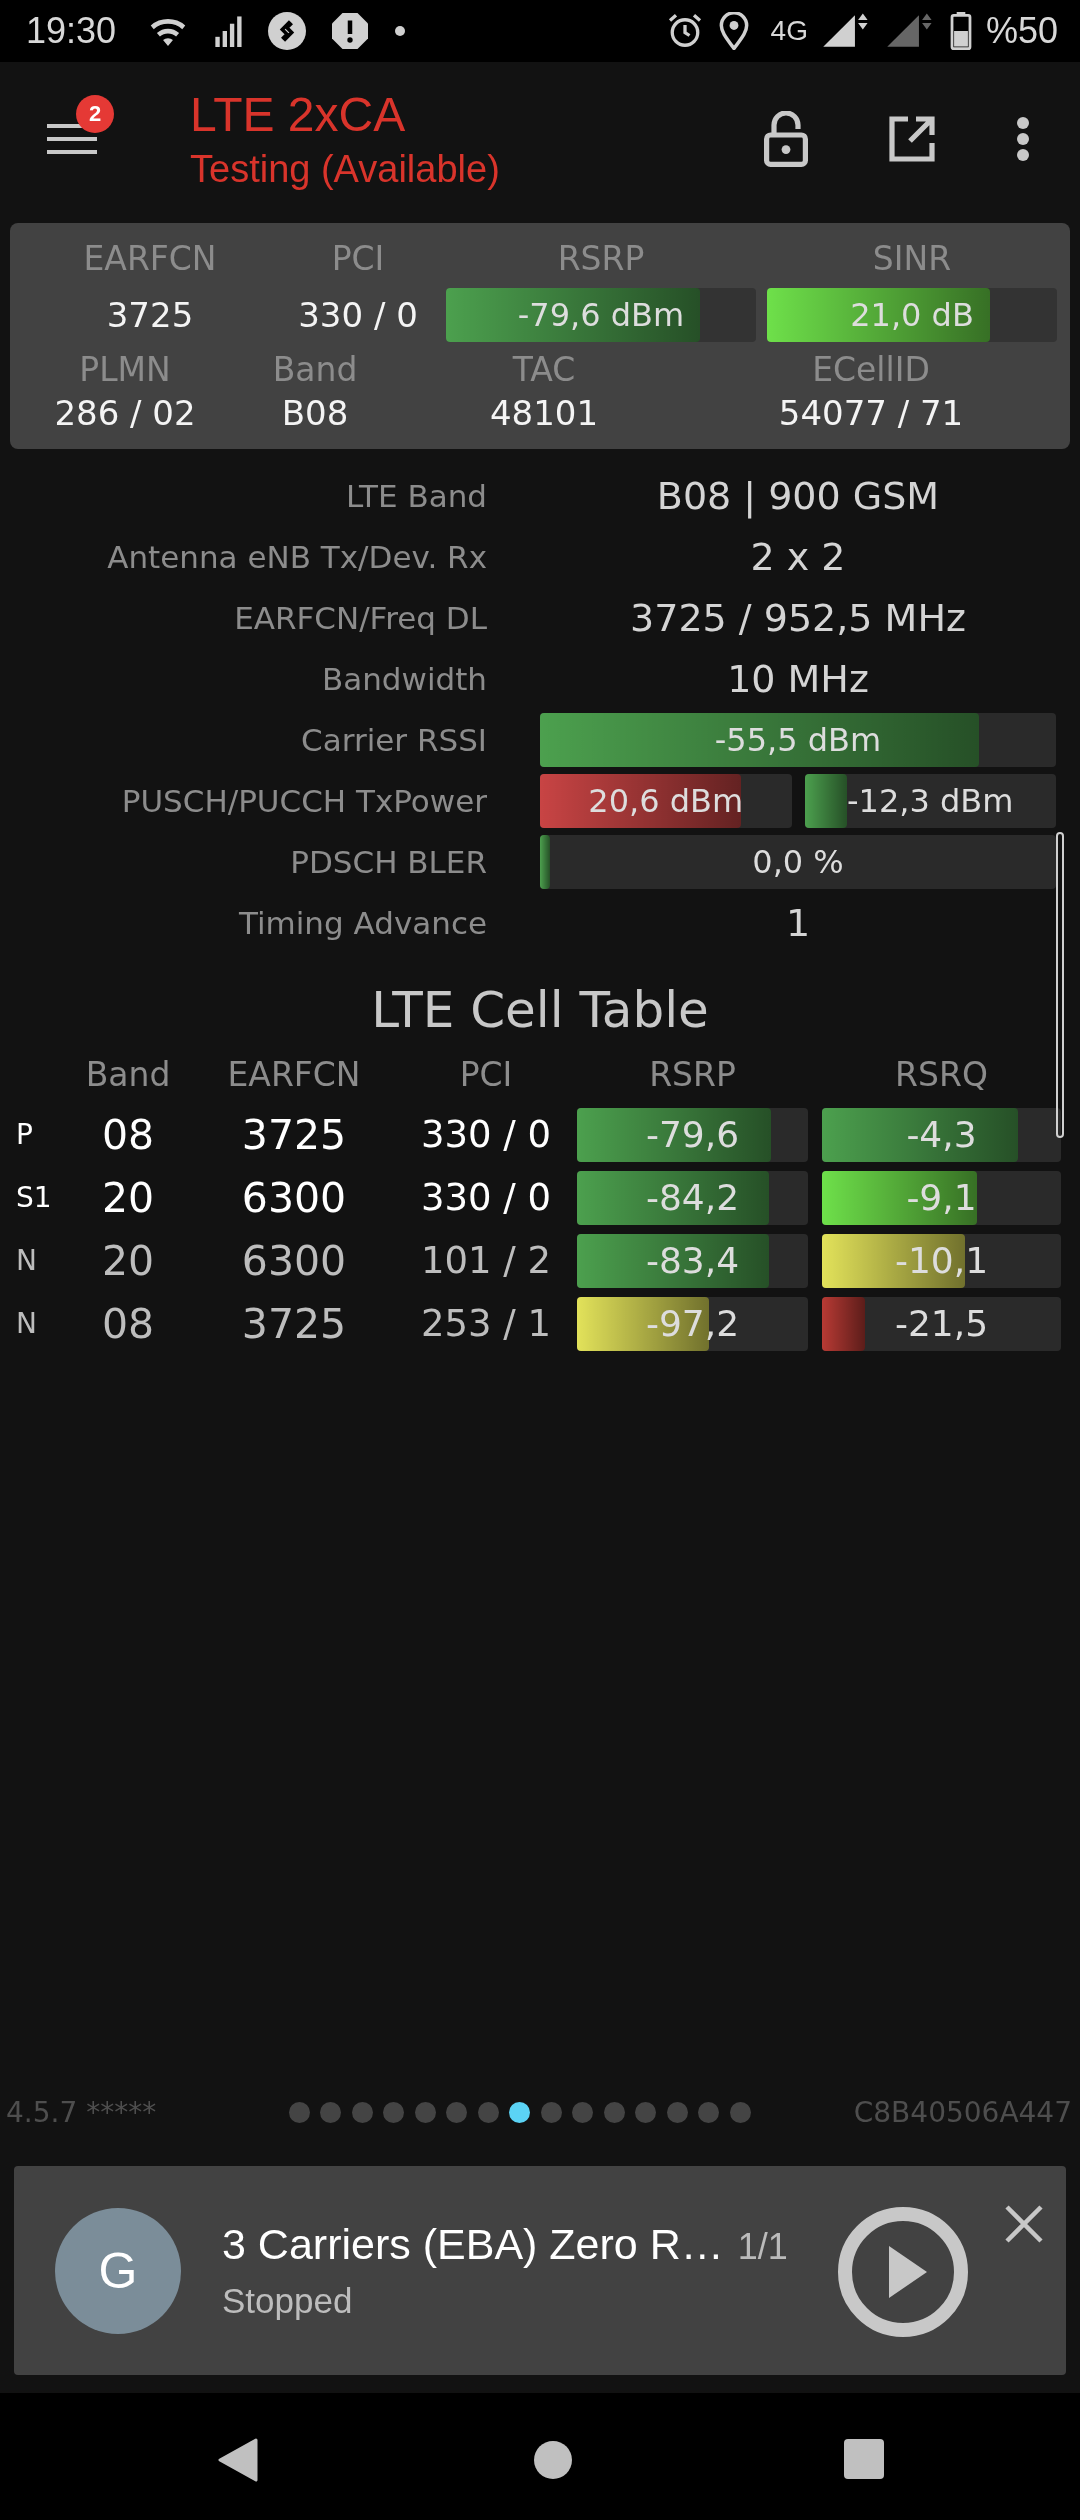 The width and height of the screenshot is (1080, 2520). What do you see at coordinates (798, 556) in the screenshot?
I see `field-value: 2 x 2` at bounding box center [798, 556].